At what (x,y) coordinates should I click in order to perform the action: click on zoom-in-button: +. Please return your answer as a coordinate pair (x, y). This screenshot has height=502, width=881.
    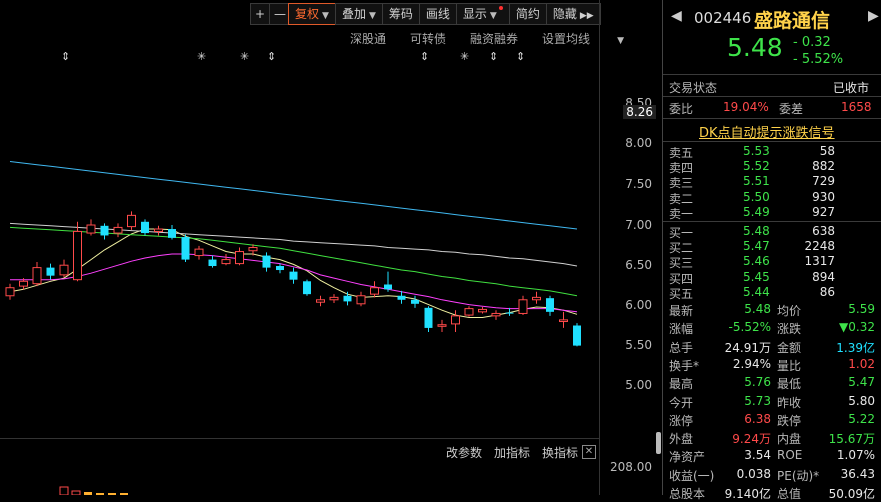
    Looking at the image, I should click on (260, 14).